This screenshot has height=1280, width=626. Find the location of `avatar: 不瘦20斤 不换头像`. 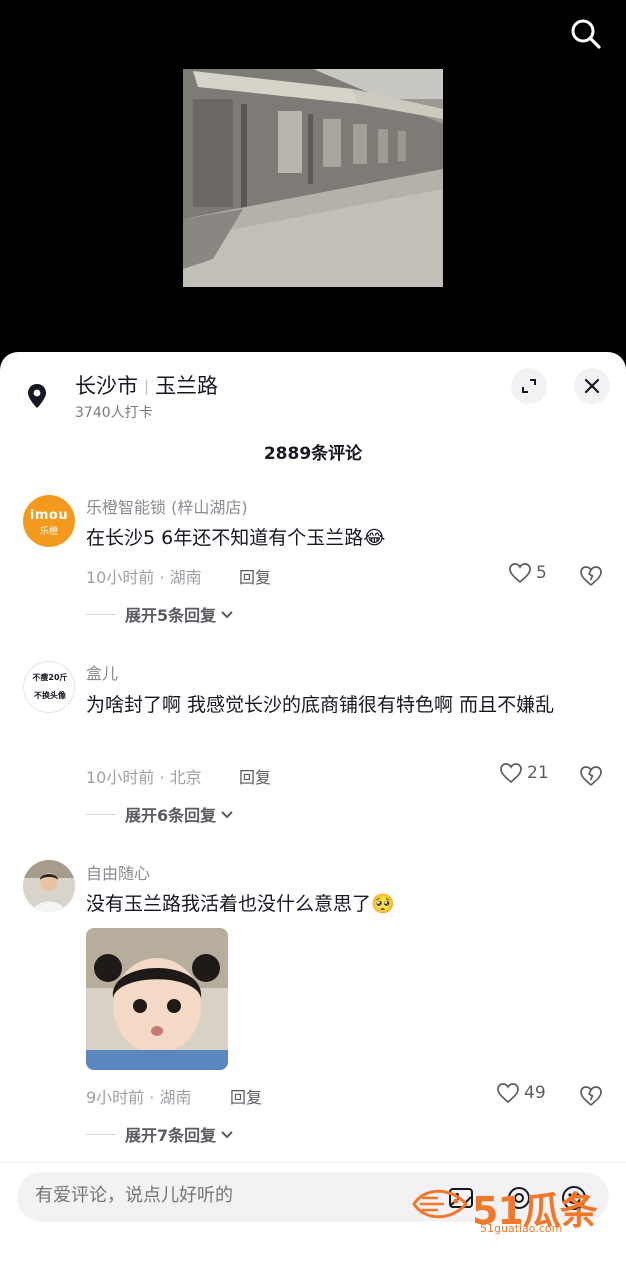

avatar: 不瘦20斤 不换头像 is located at coordinates (49, 687).